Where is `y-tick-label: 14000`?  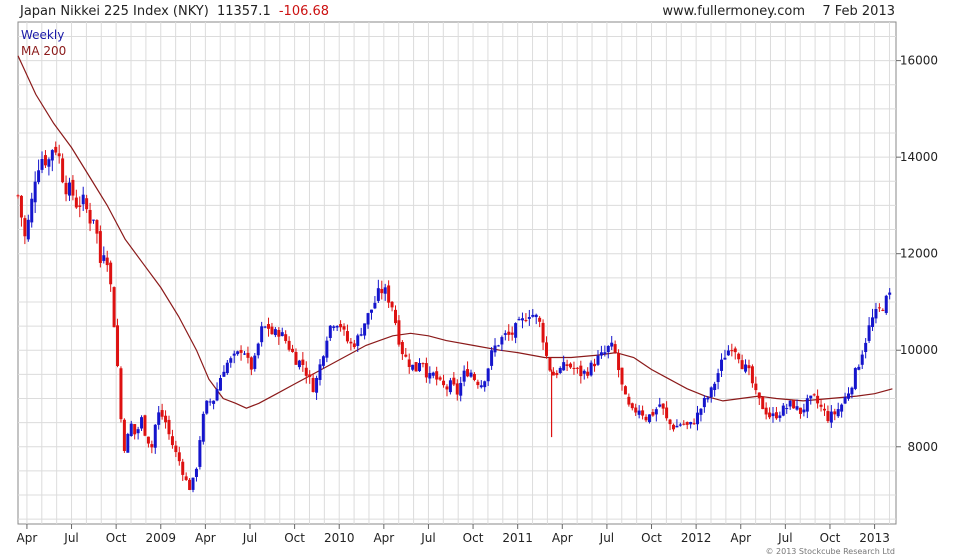
y-tick-label: 14000 is located at coordinates (919, 157).